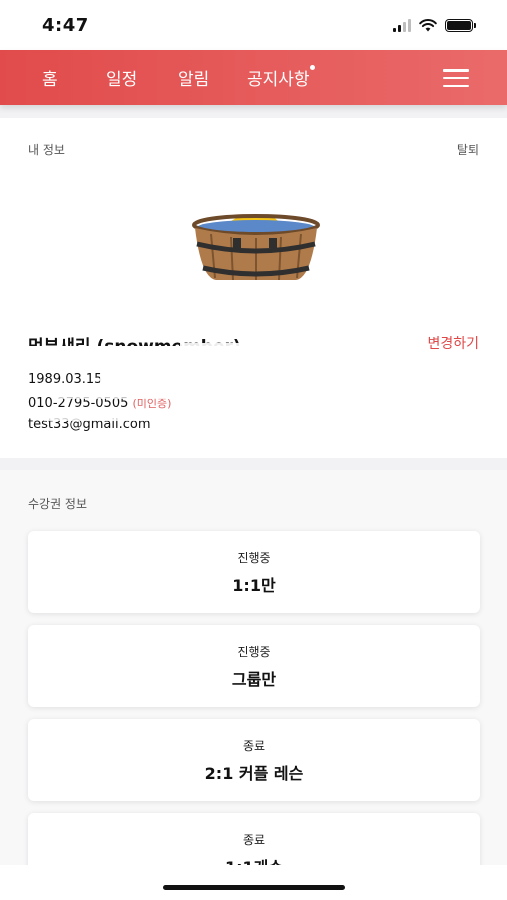 This screenshot has width=507, height=900. Describe the element at coordinates (253, 882) in the screenshot. I see `home-indicator-area` at that location.